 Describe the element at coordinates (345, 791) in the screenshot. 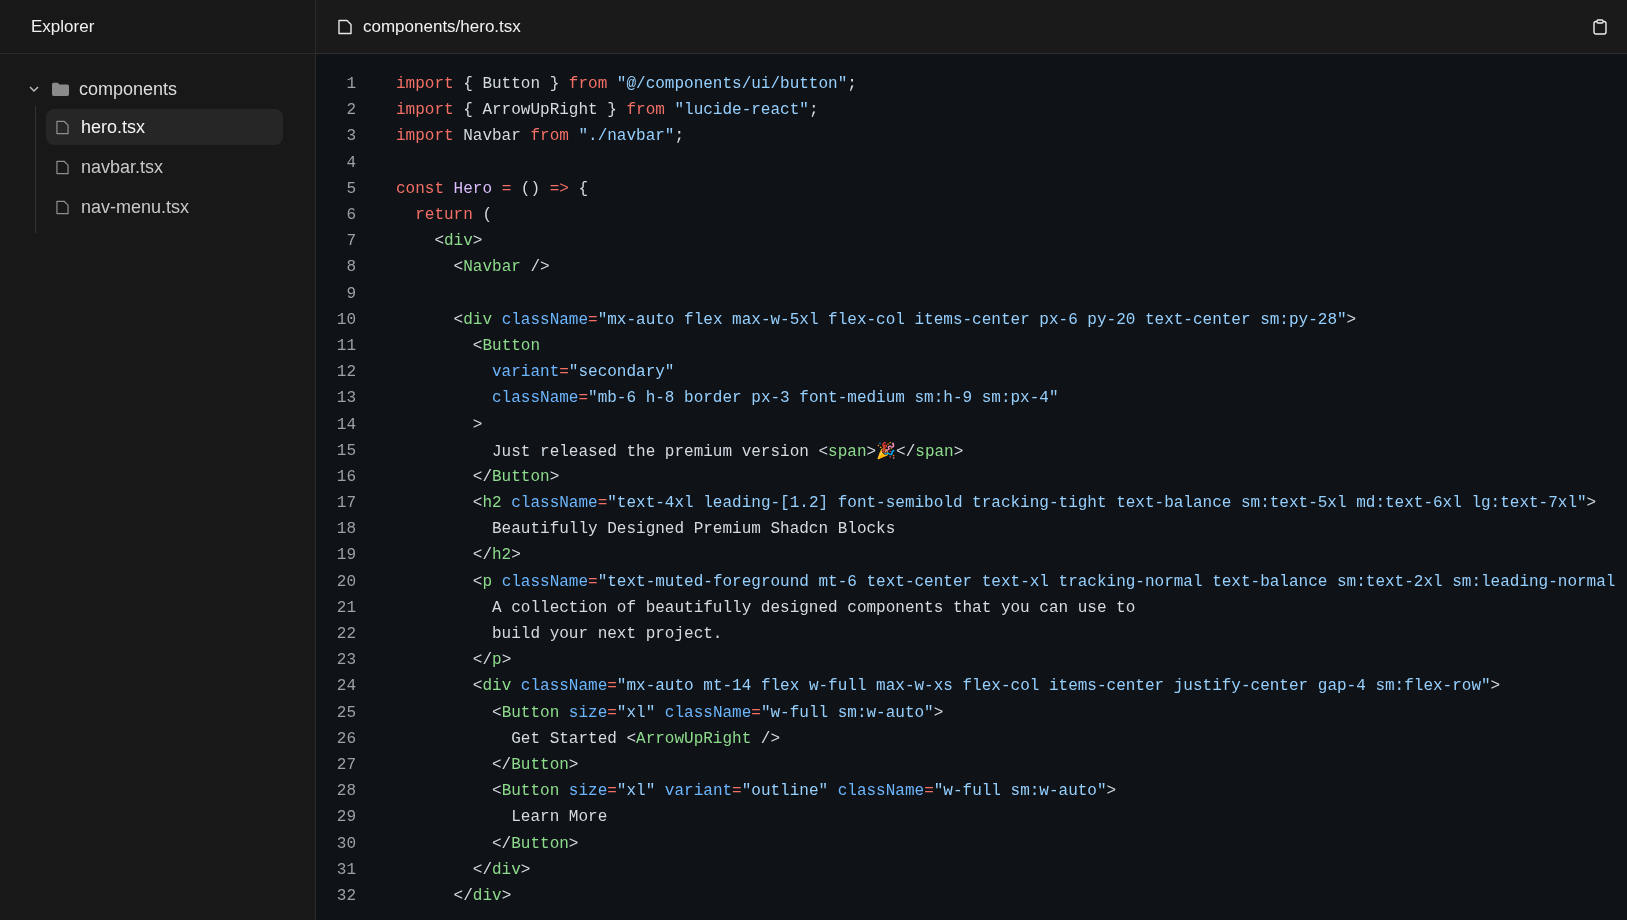

I see `line-number: 28` at that location.